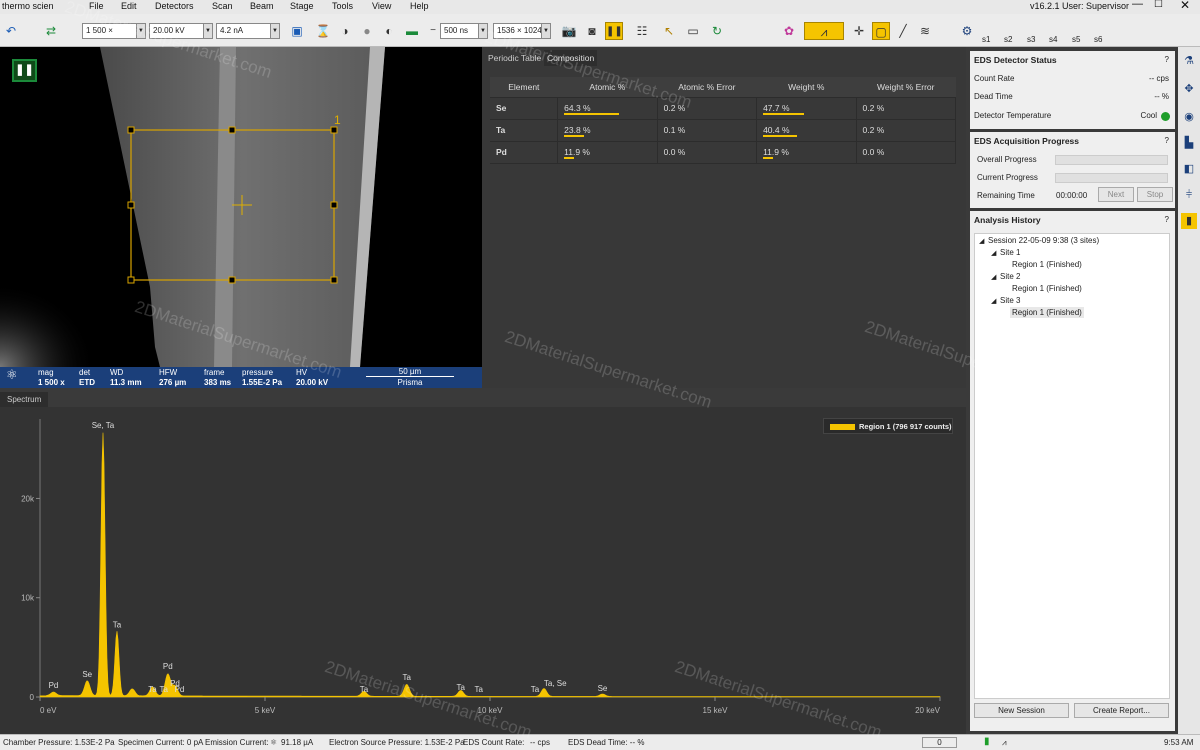 The height and width of the screenshot is (750, 1200). What do you see at coordinates (881, 31) in the screenshot?
I see `area-tool-icon: ▢` at bounding box center [881, 31].